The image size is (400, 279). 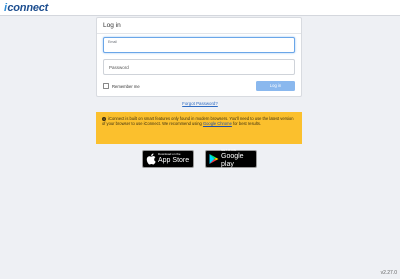 I want to click on forgot-password-link: Forgot Password?, so click(x=200, y=103).